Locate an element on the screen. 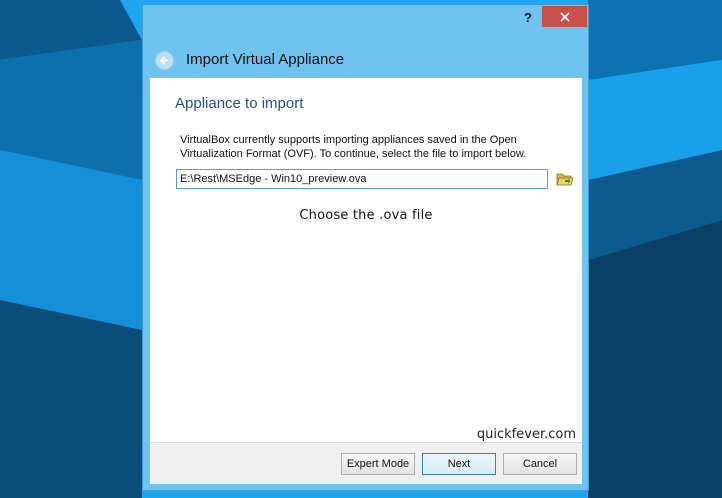 The height and width of the screenshot is (498, 722). expert-mode-button: Expert Mode is located at coordinates (378, 464).